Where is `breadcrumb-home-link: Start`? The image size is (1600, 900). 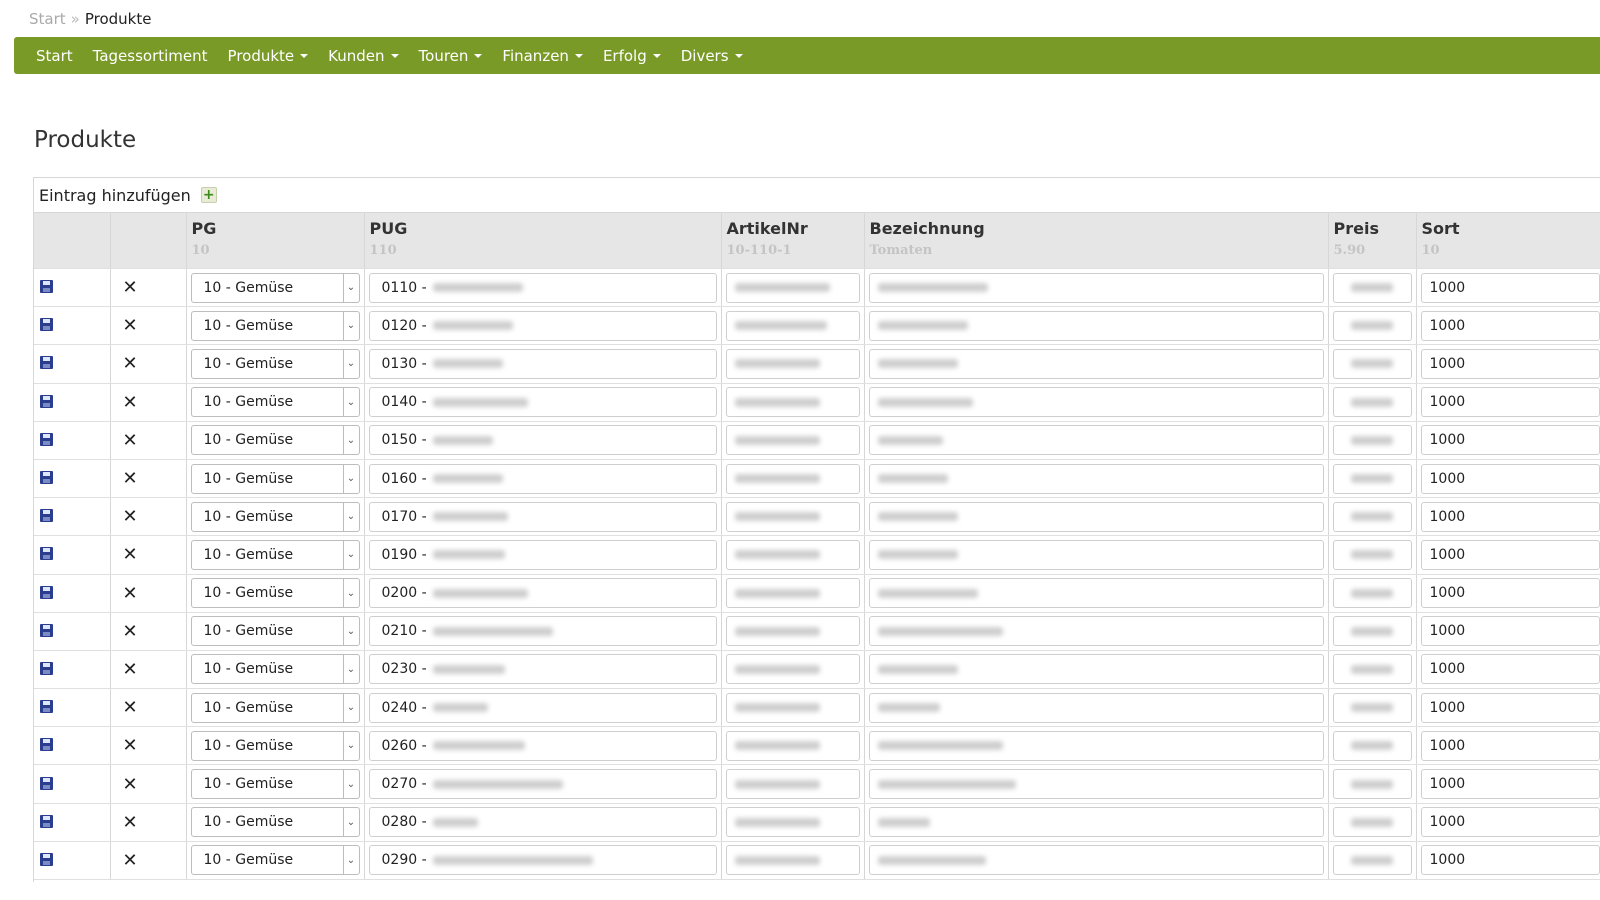 breadcrumb-home-link: Start is located at coordinates (47, 19).